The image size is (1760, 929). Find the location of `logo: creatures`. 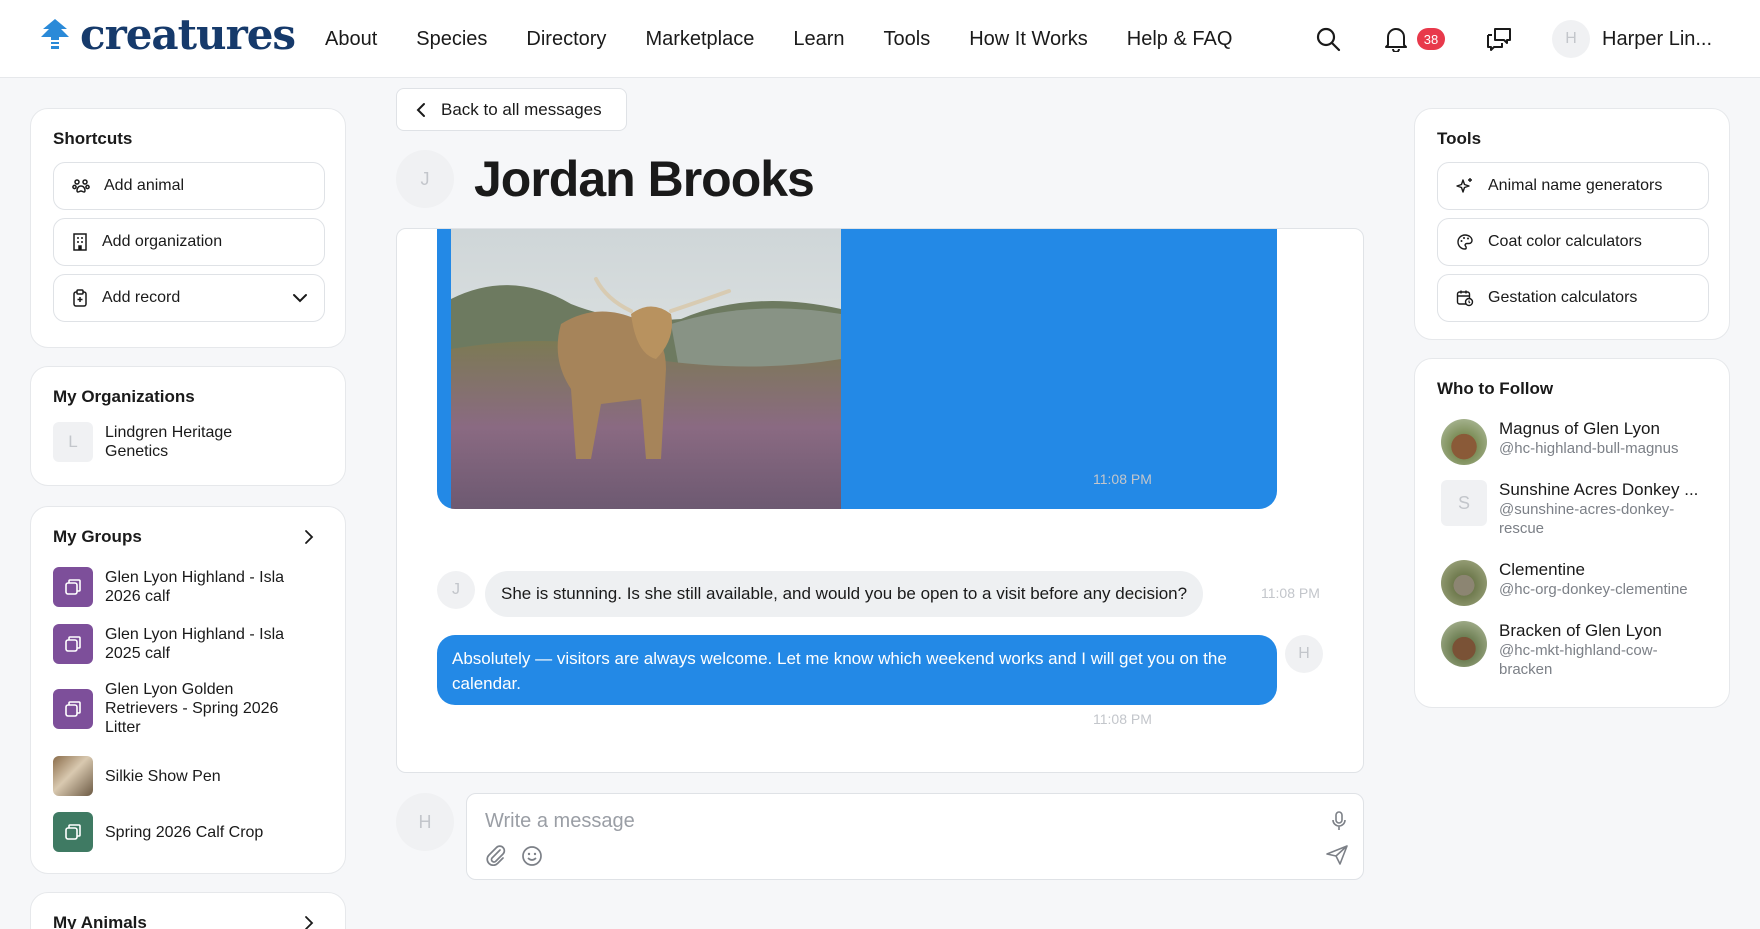

logo: creatures is located at coordinates (167, 34).